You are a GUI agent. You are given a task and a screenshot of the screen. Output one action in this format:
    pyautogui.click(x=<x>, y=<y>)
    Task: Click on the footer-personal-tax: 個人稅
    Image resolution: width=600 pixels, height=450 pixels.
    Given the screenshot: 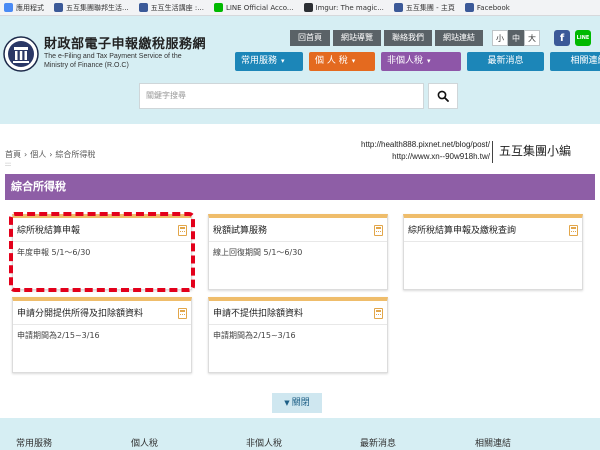 What is the action you would take?
    pyautogui.click(x=144, y=442)
    